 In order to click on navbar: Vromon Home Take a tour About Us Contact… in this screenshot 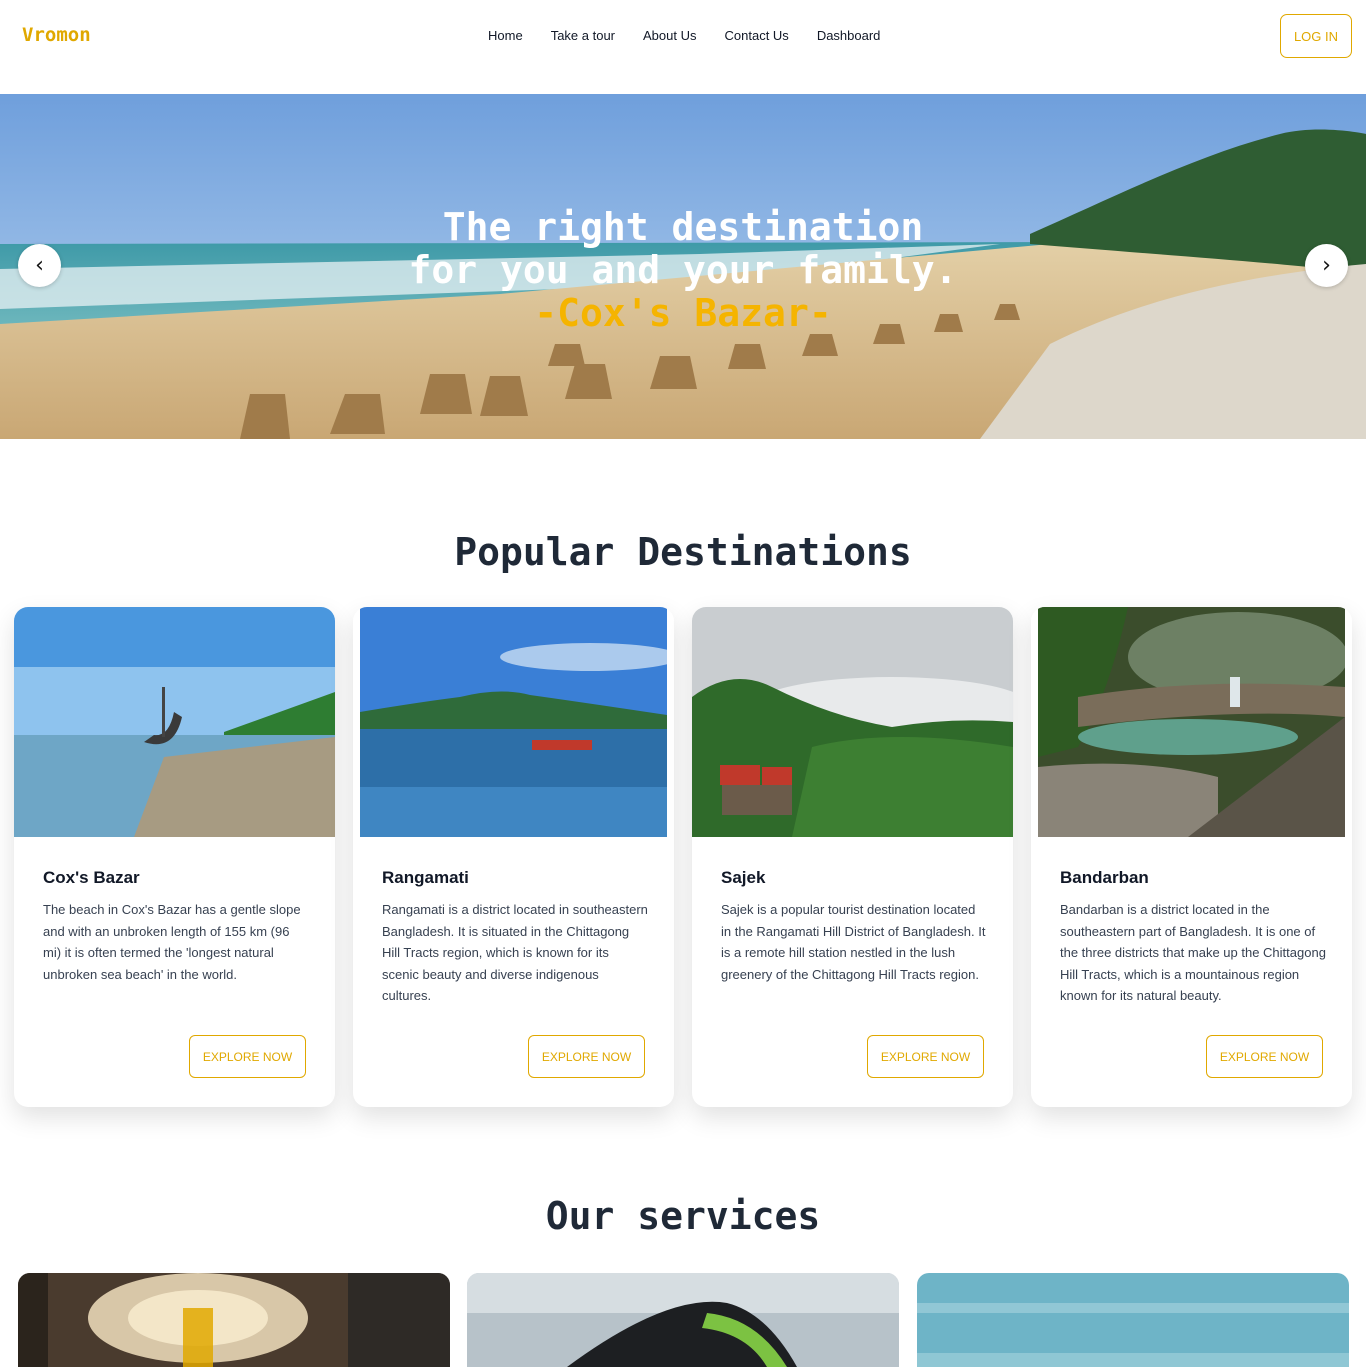, I will do `click(683, 47)`.